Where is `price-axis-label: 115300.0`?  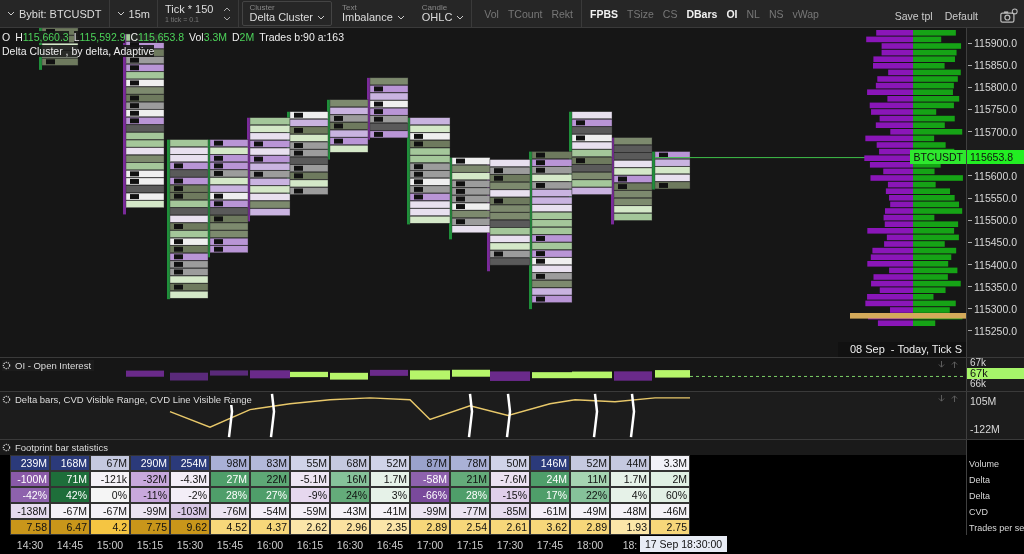 price-axis-label: 115300.0 is located at coordinates (995, 308).